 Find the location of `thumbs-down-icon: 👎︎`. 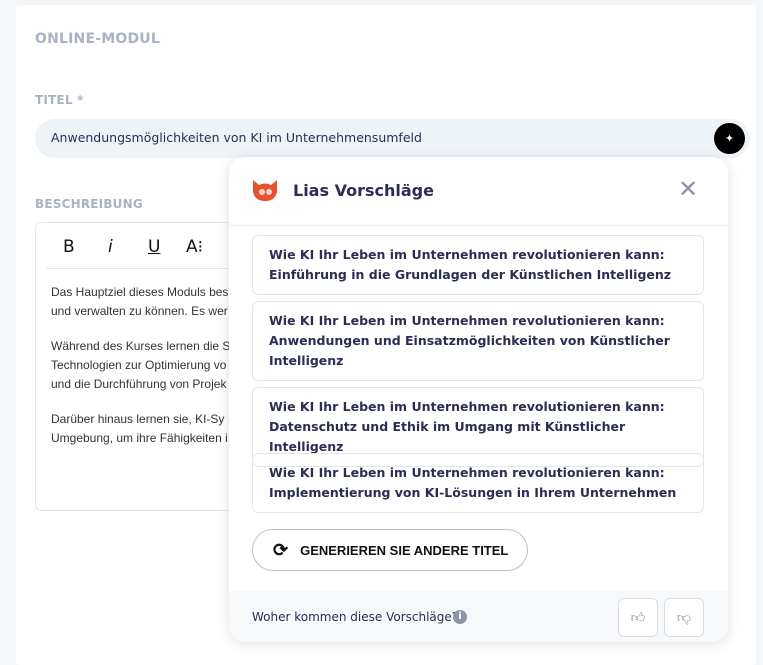

thumbs-down-icon: 👎︎ is located at coordinates (684, 618).